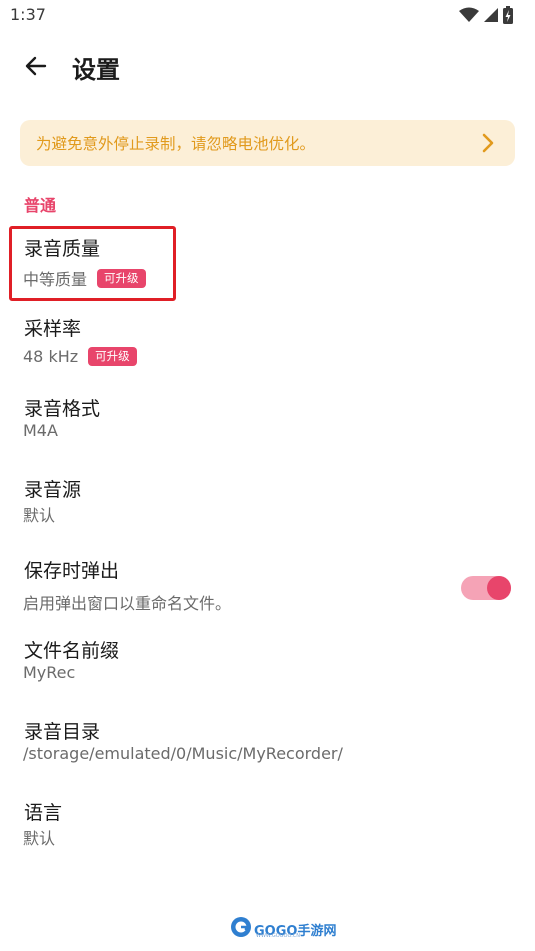 The height and width of the screenshot is (951, 535). What do you see at coordinates (80, 356) in the screenshot?
I see `pref-summary: 48 kHz 可升级` at bounding box center [80, 356].